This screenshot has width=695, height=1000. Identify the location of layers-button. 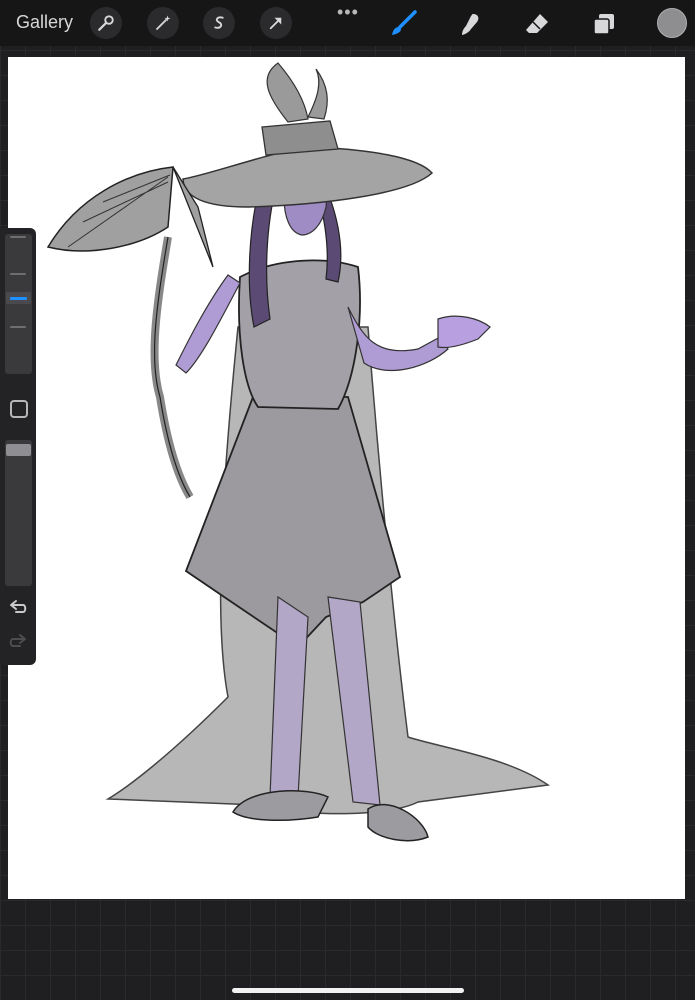
(604, 24).